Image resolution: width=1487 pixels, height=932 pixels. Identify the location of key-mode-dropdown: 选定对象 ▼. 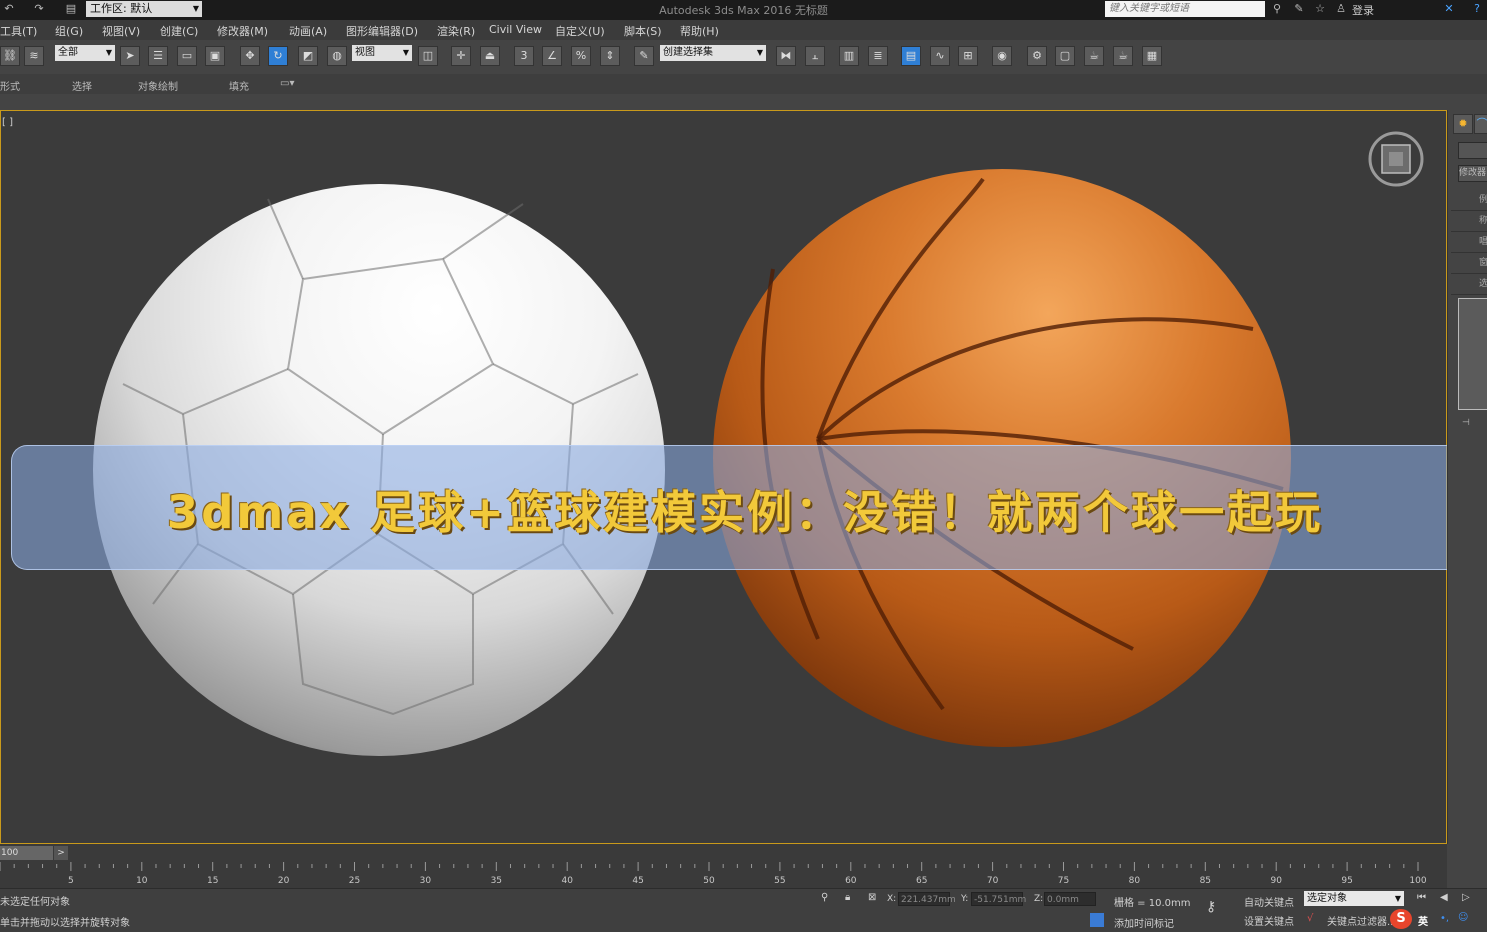
(1354, 898).